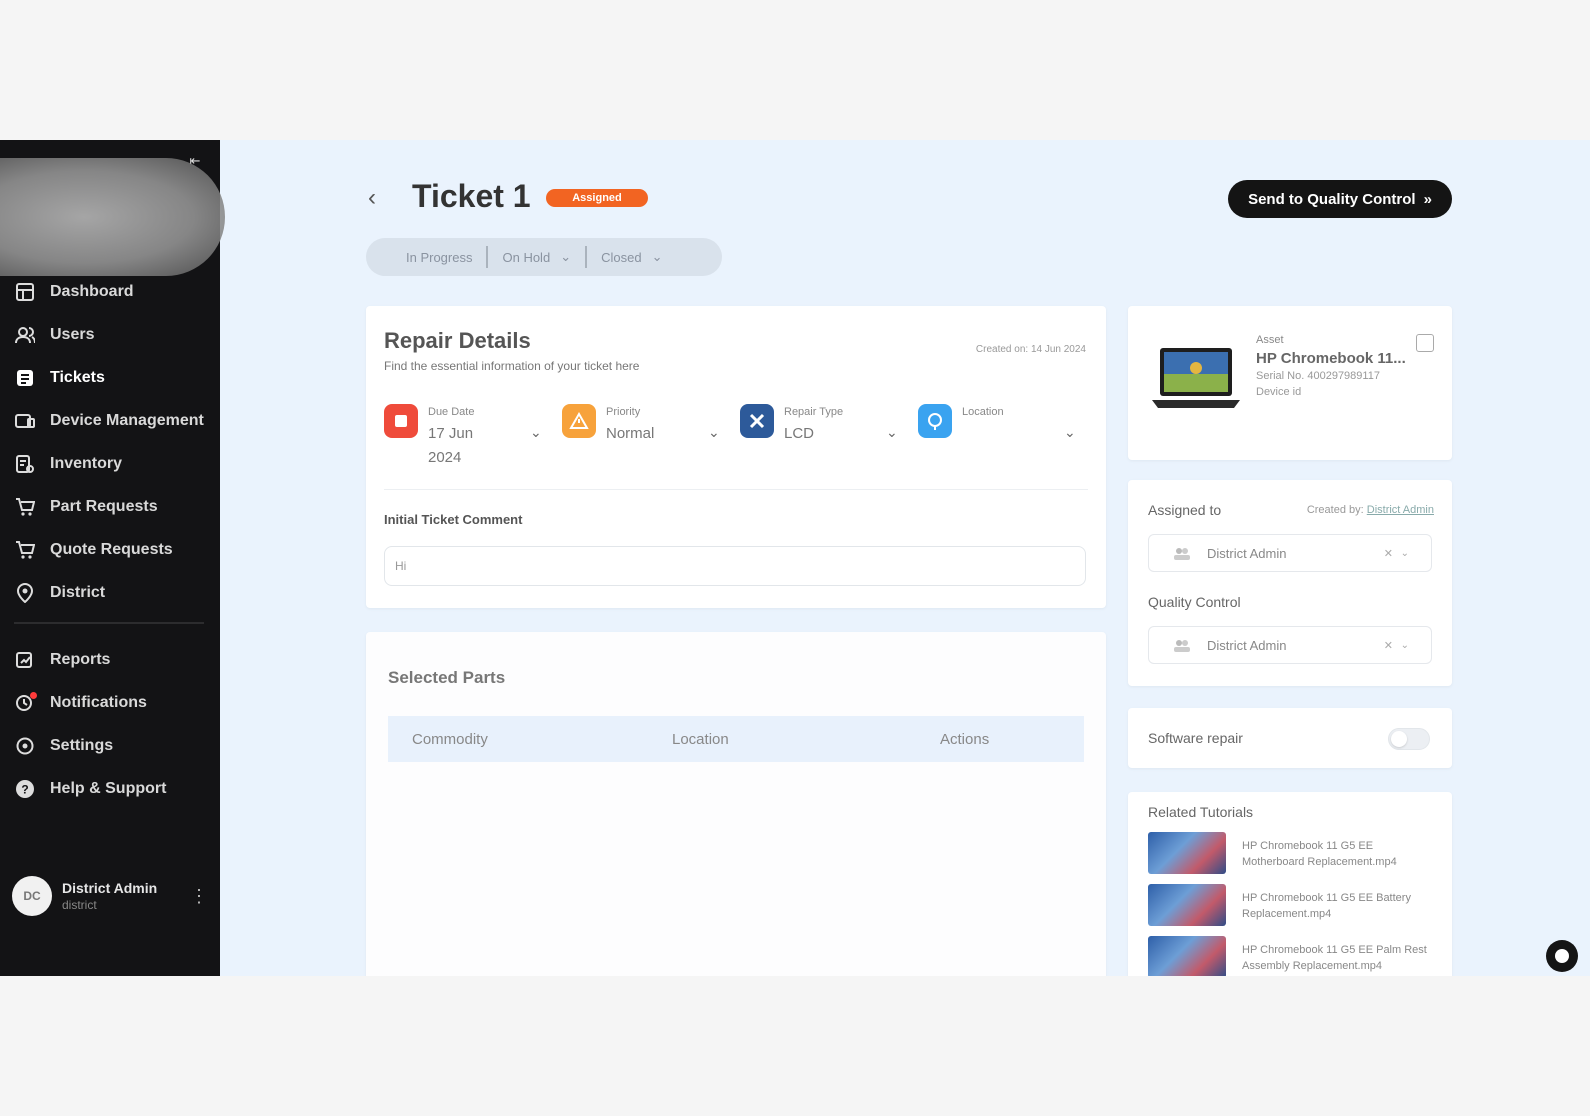  I want to click on asset-label: Asset, so click(1270, 340).